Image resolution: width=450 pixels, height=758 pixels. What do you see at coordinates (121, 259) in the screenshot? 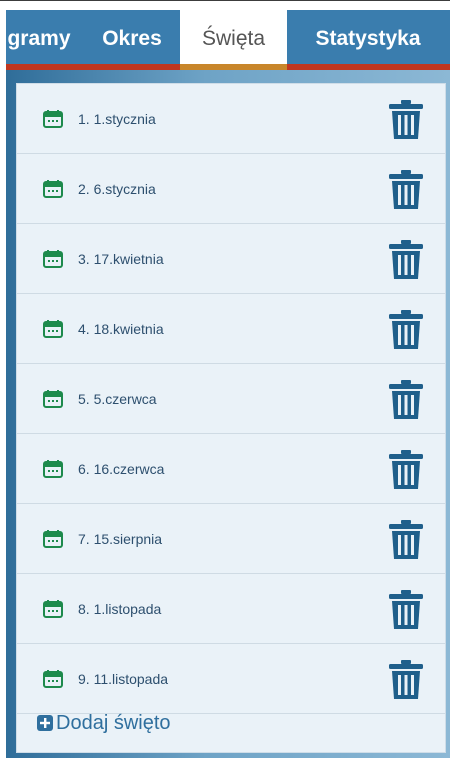
I see `holiday-label: 3. 17.kwietnia` at bounding box center [121, 259].